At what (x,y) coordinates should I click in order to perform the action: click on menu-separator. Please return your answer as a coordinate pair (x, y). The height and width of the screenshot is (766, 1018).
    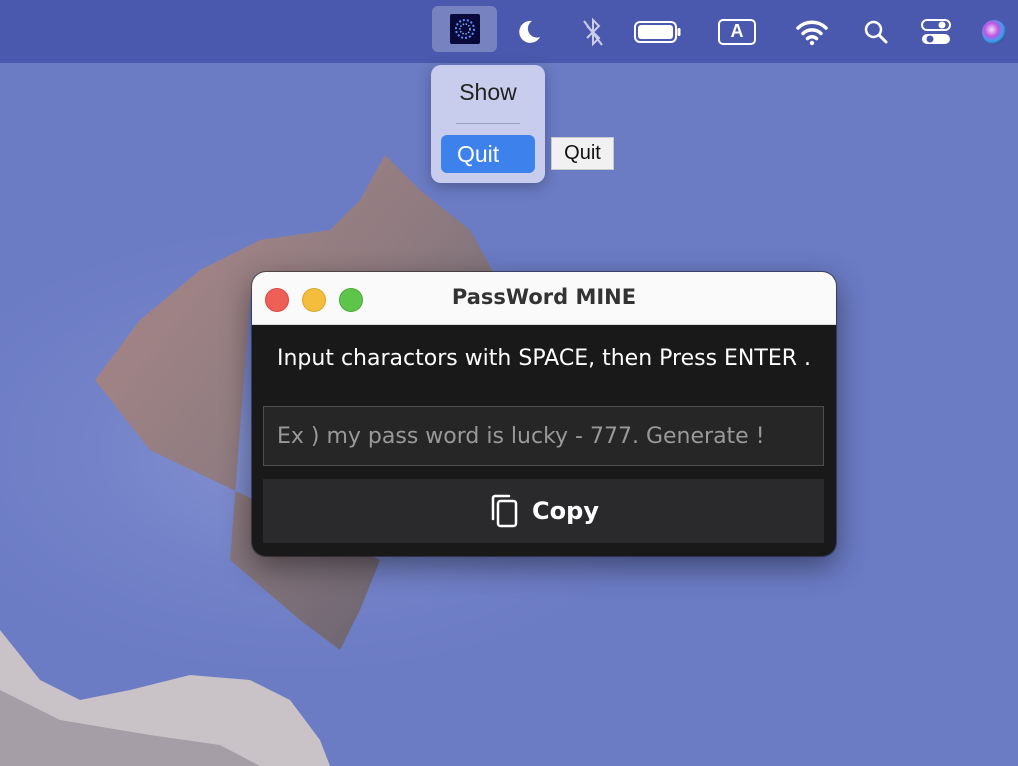
    Looking at the image, I should click on (488, 123).